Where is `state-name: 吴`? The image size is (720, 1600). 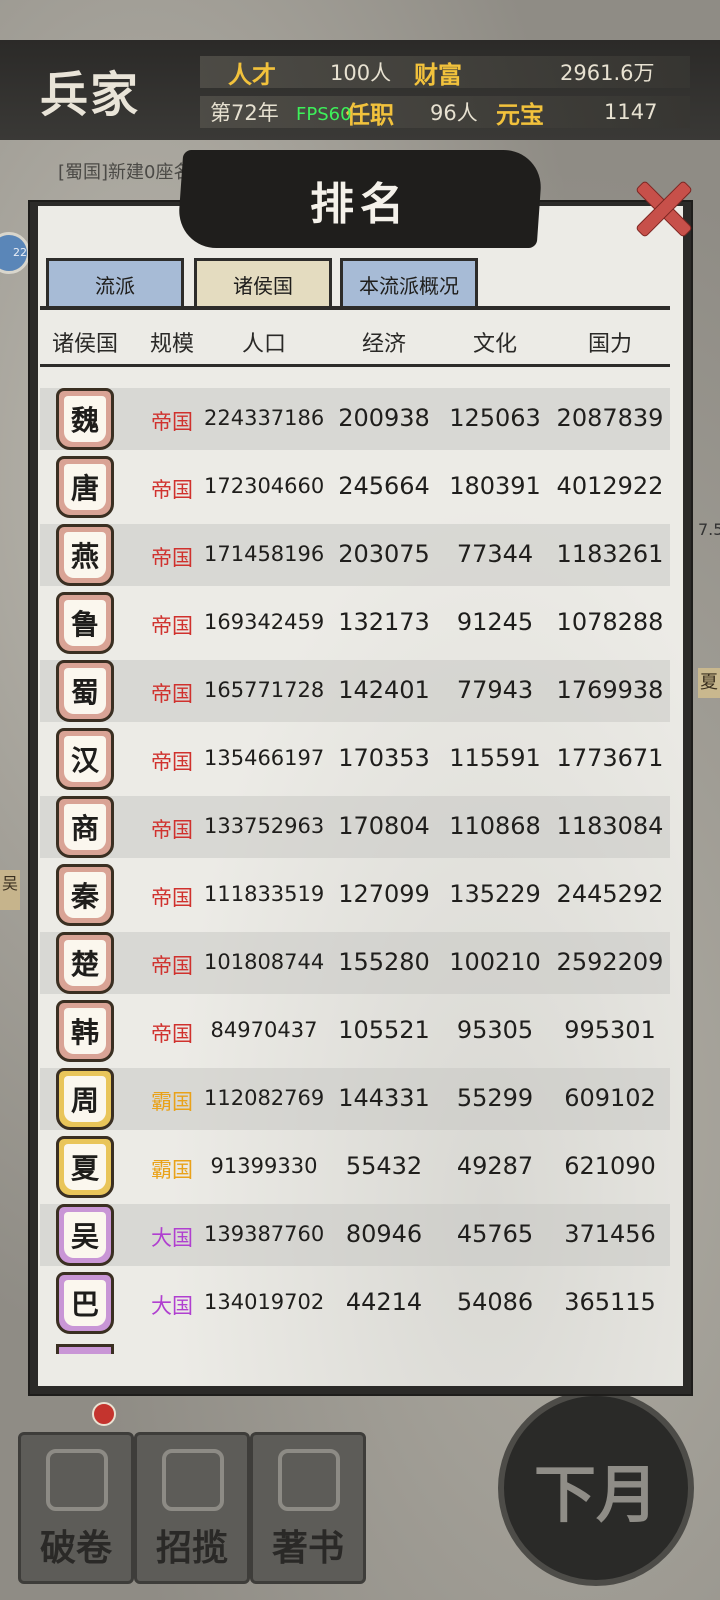
state-name: 吴 is located at coordinates (85, 1235).